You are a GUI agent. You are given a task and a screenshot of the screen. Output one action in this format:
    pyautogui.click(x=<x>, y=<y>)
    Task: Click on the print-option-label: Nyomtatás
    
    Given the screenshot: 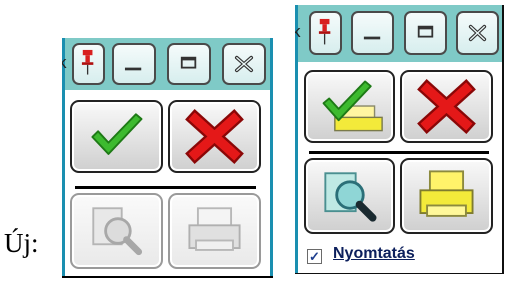 What is the action you would take?
    pyautogui.click(x=374, y=254)
    